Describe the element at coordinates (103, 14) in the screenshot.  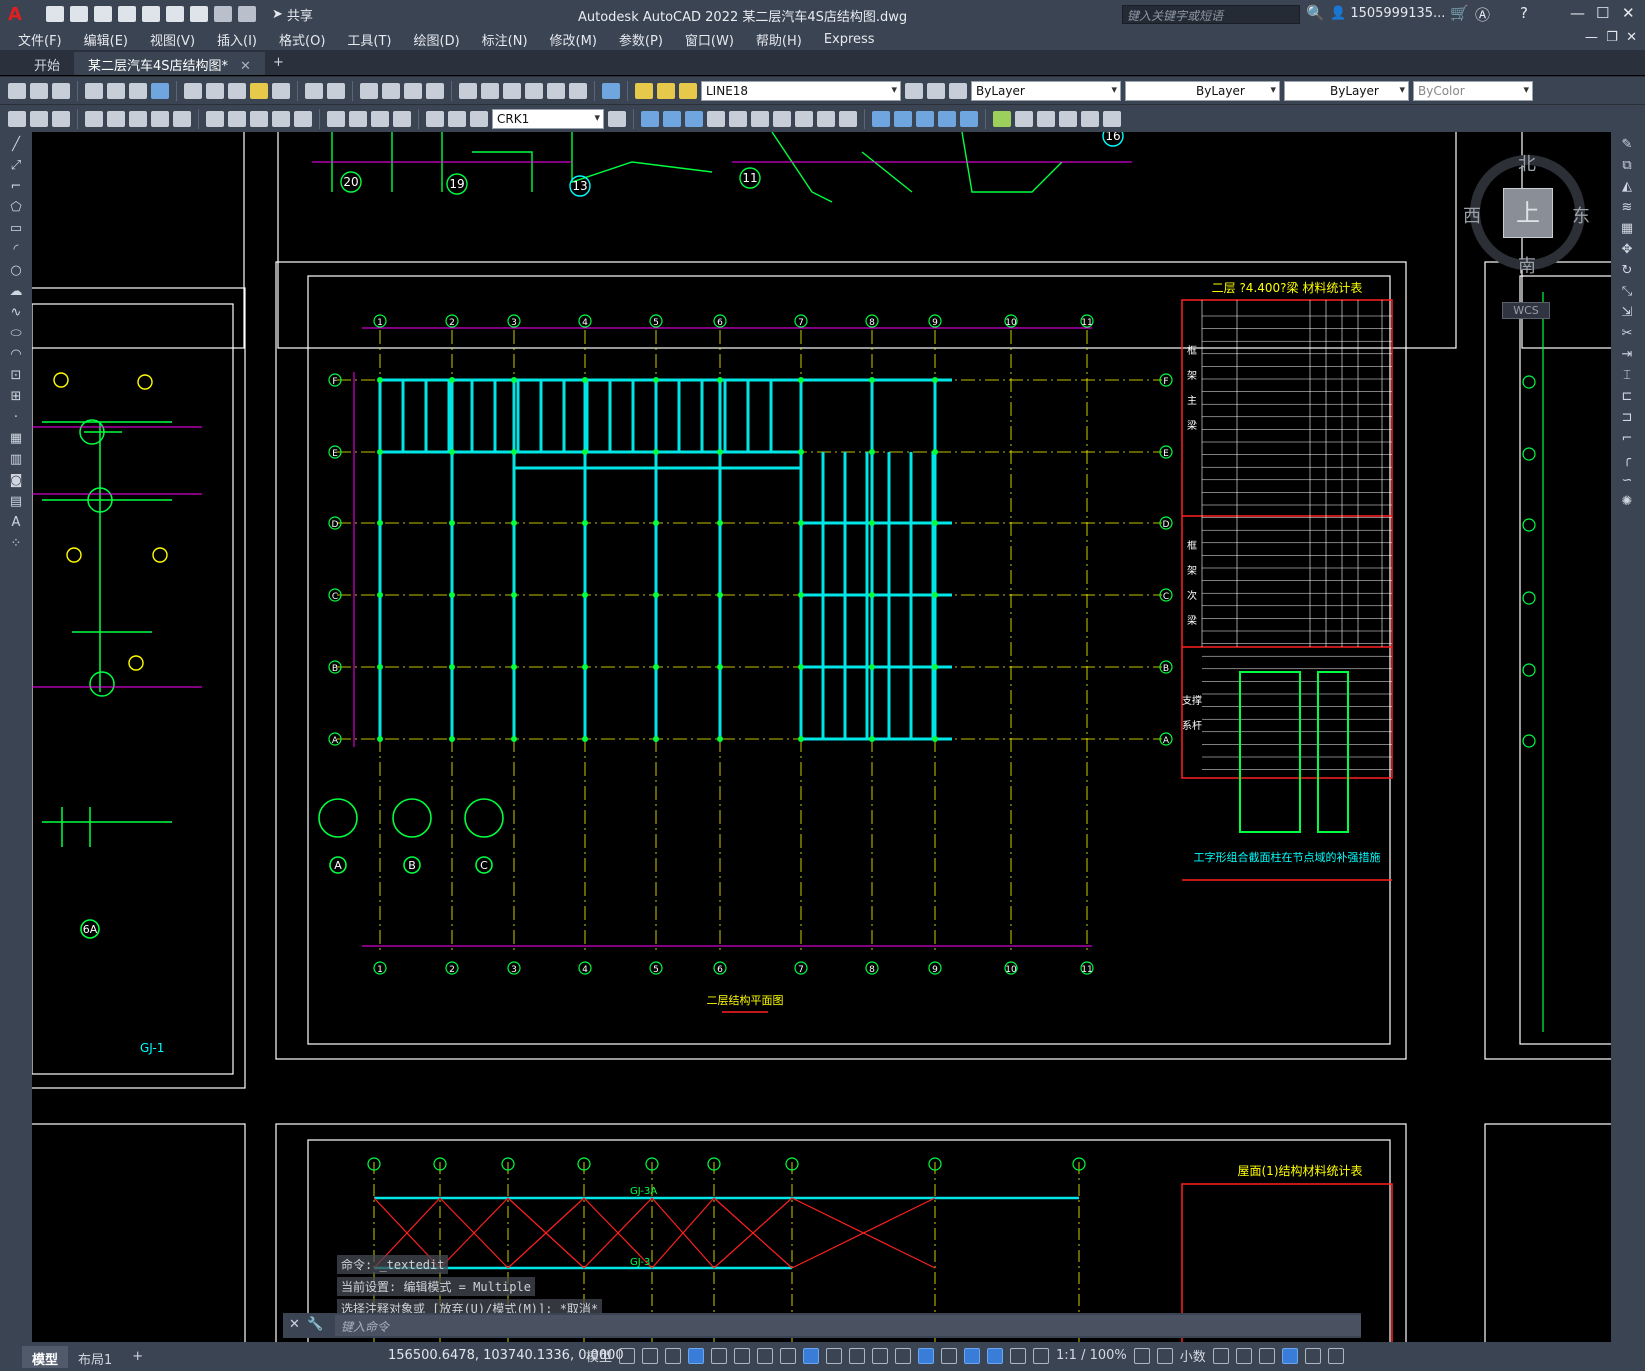
I see `save-icon` at that location.